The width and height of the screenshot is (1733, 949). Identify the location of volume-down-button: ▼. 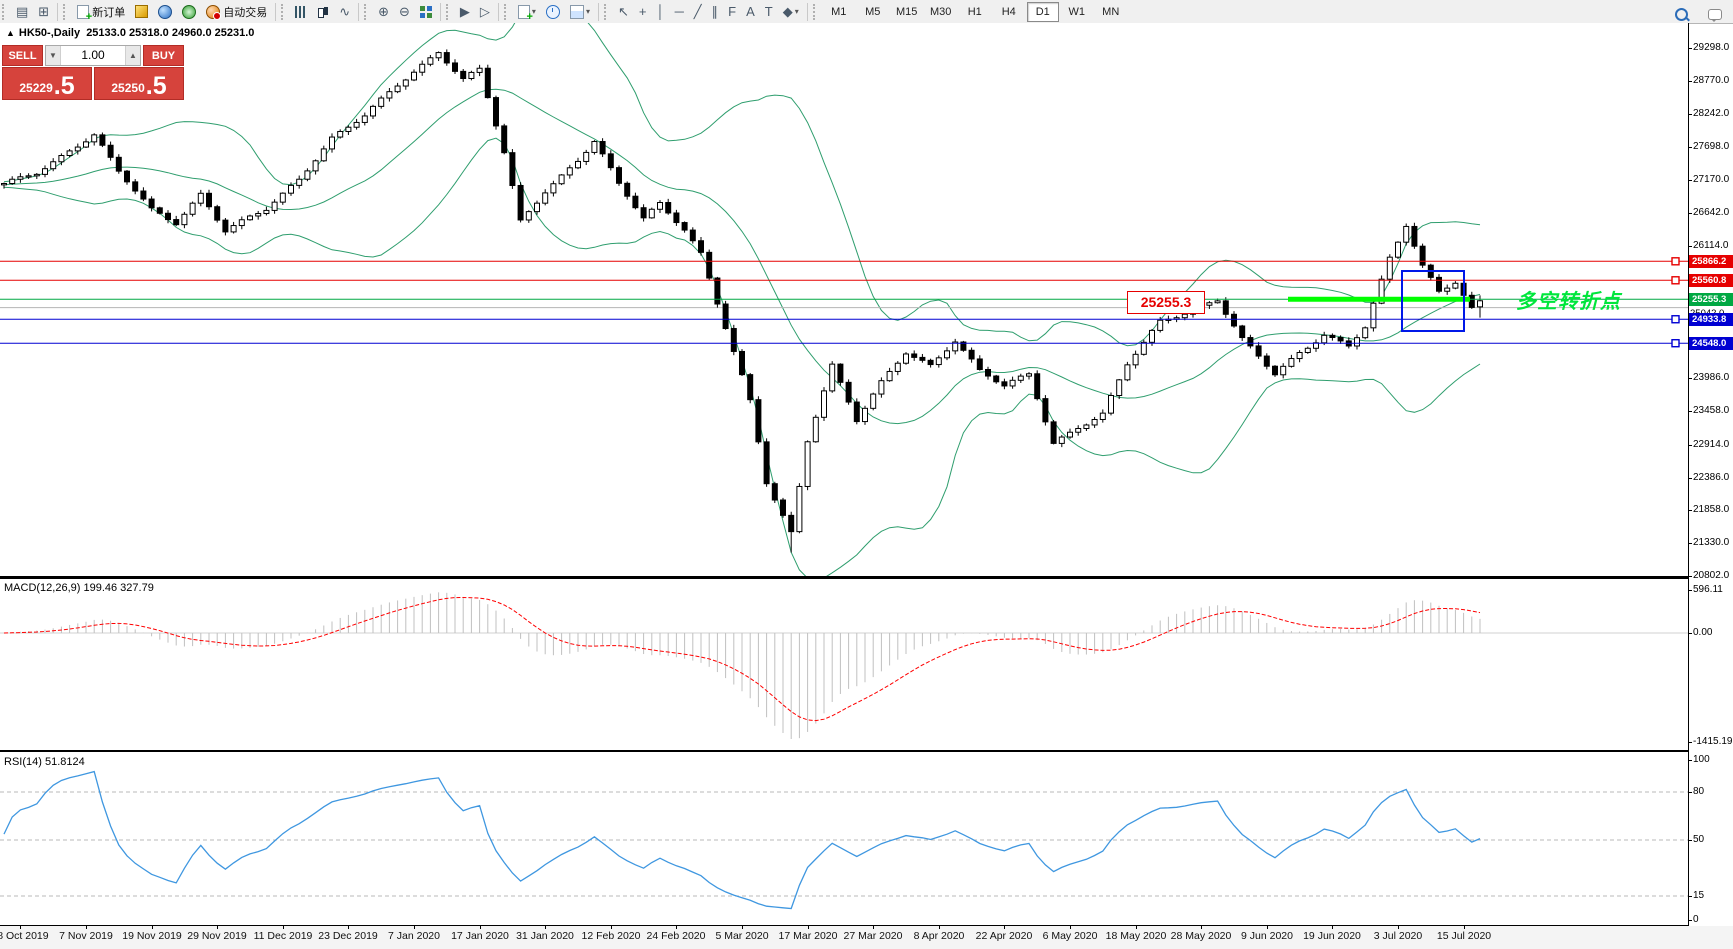
(53, 55).